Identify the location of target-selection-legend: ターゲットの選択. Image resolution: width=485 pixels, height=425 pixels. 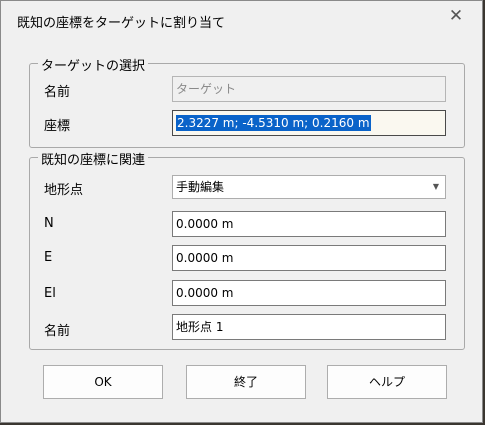
(93, 64).